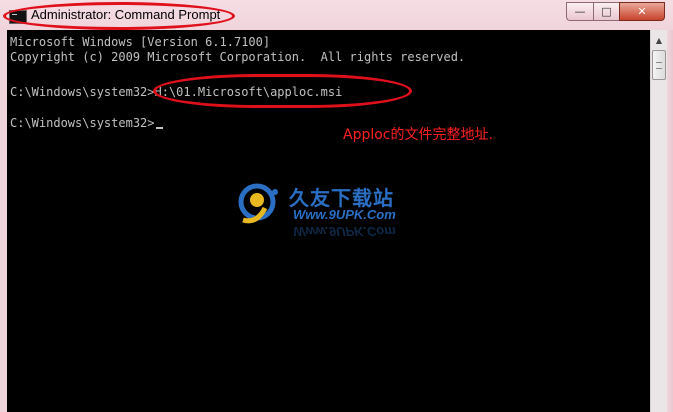 This screenshot has width=673, height=412. I want to click on caption-buttons: — □ ✕, so click(615, 12).